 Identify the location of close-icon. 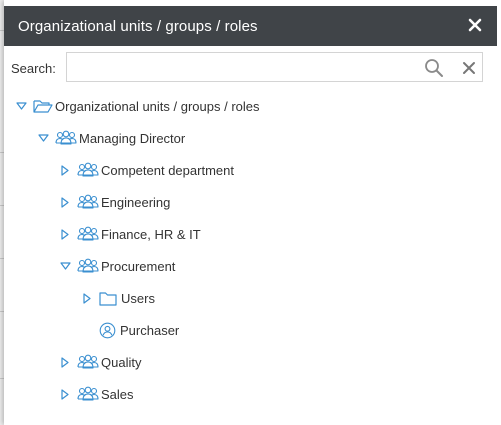
(475, 25).